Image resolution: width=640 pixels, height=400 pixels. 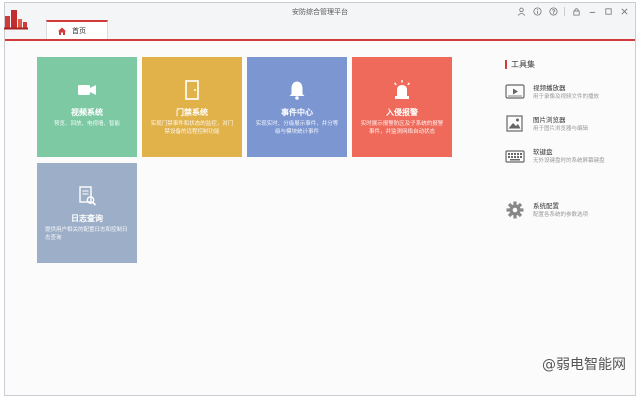 I want to click on tile-event-center: 事件中心 实现实时、分级展示事件，并分等级与模块统计事件, so click(x=297, y=107).